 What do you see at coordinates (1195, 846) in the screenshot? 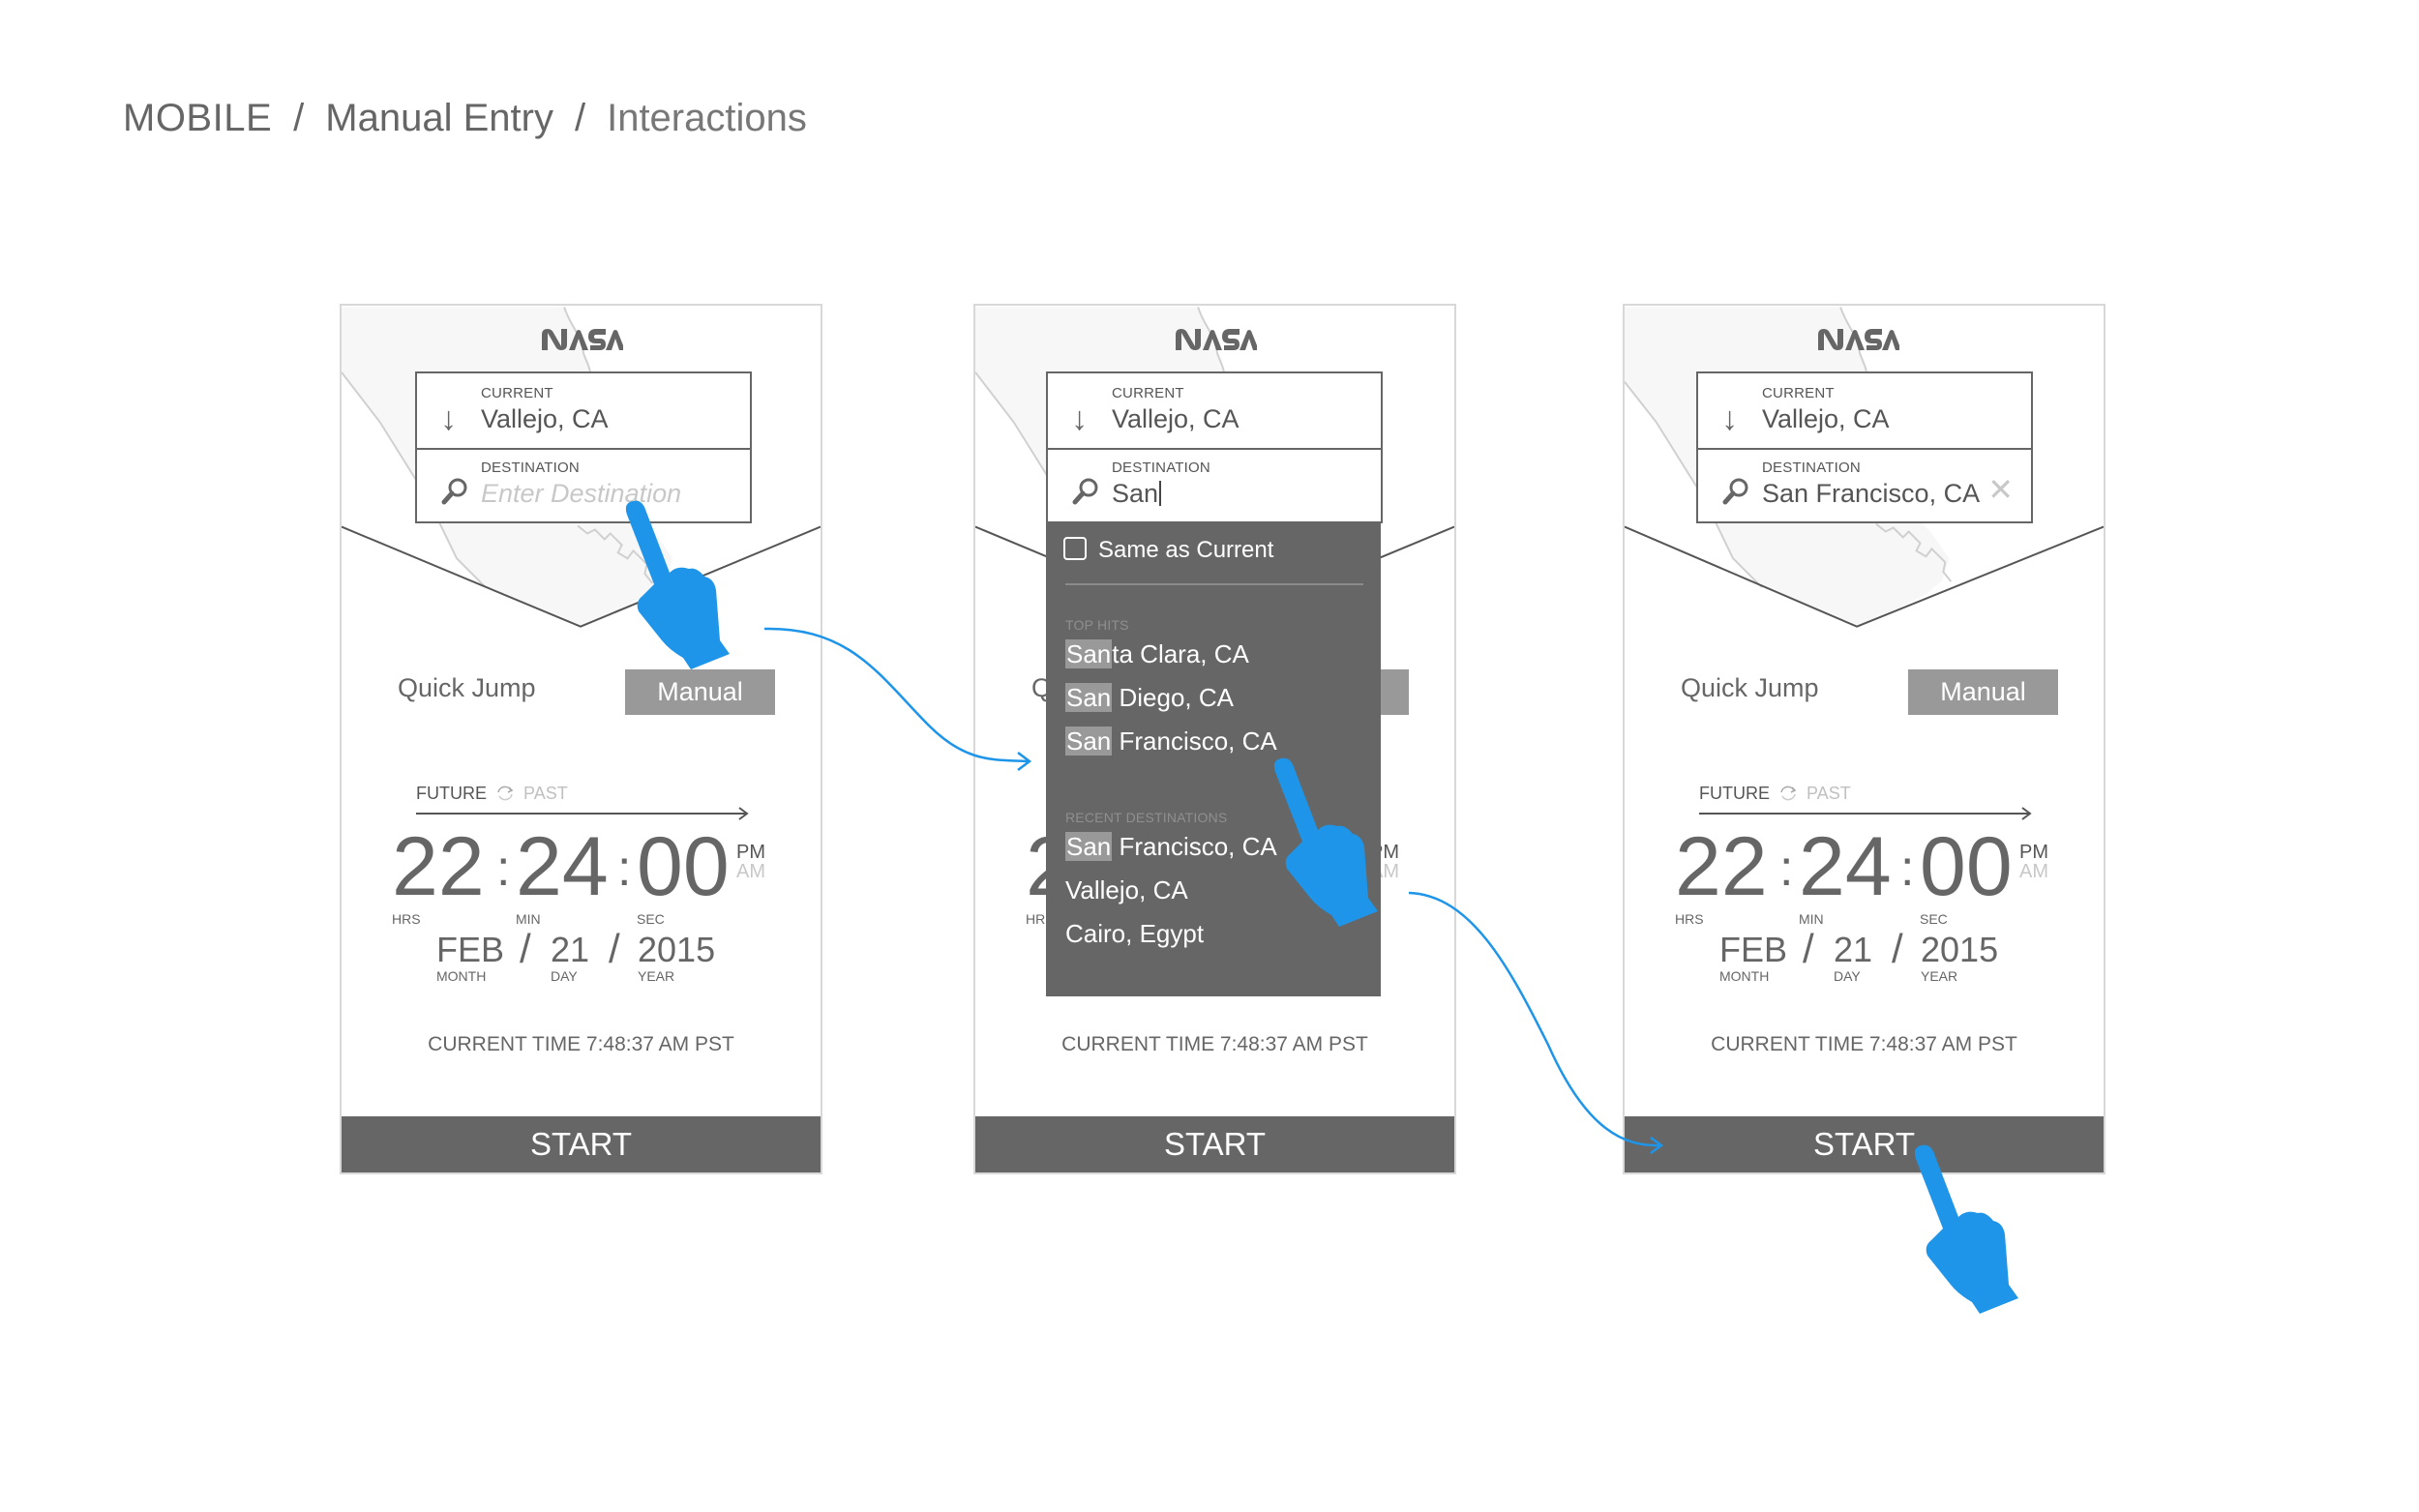
I see `recent-text: Francisco, CA` at bounding box center [1195, 846].